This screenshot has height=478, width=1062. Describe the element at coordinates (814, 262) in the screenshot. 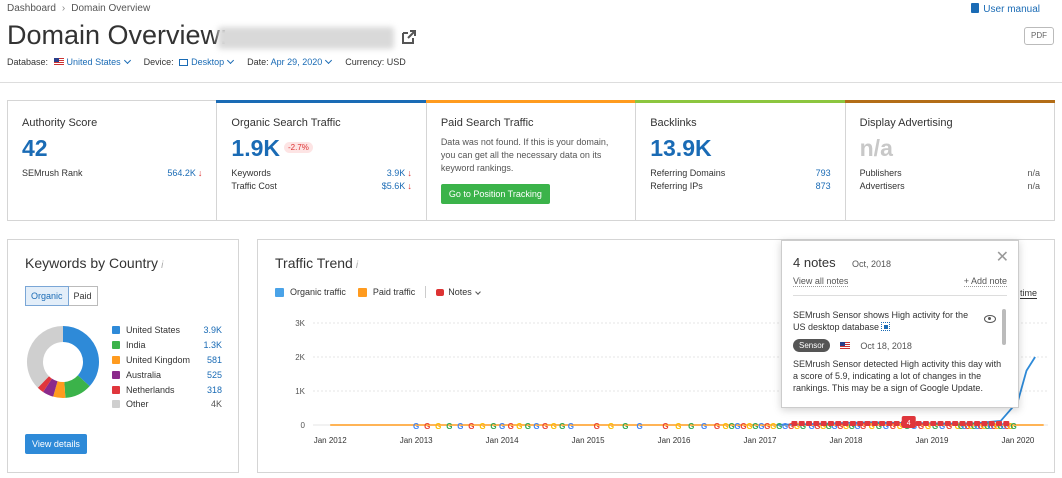

I see `notes-count: 4 notes` at that location.